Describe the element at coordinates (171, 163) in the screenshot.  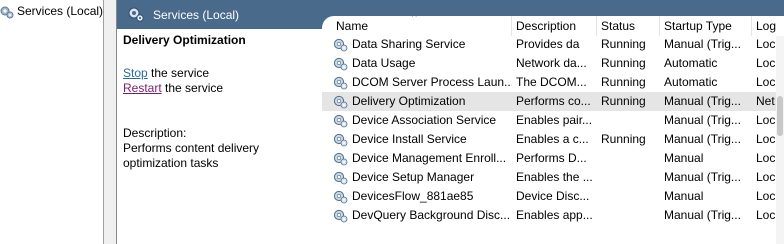
I see `description-text-line2: optimization tasks` at that location.